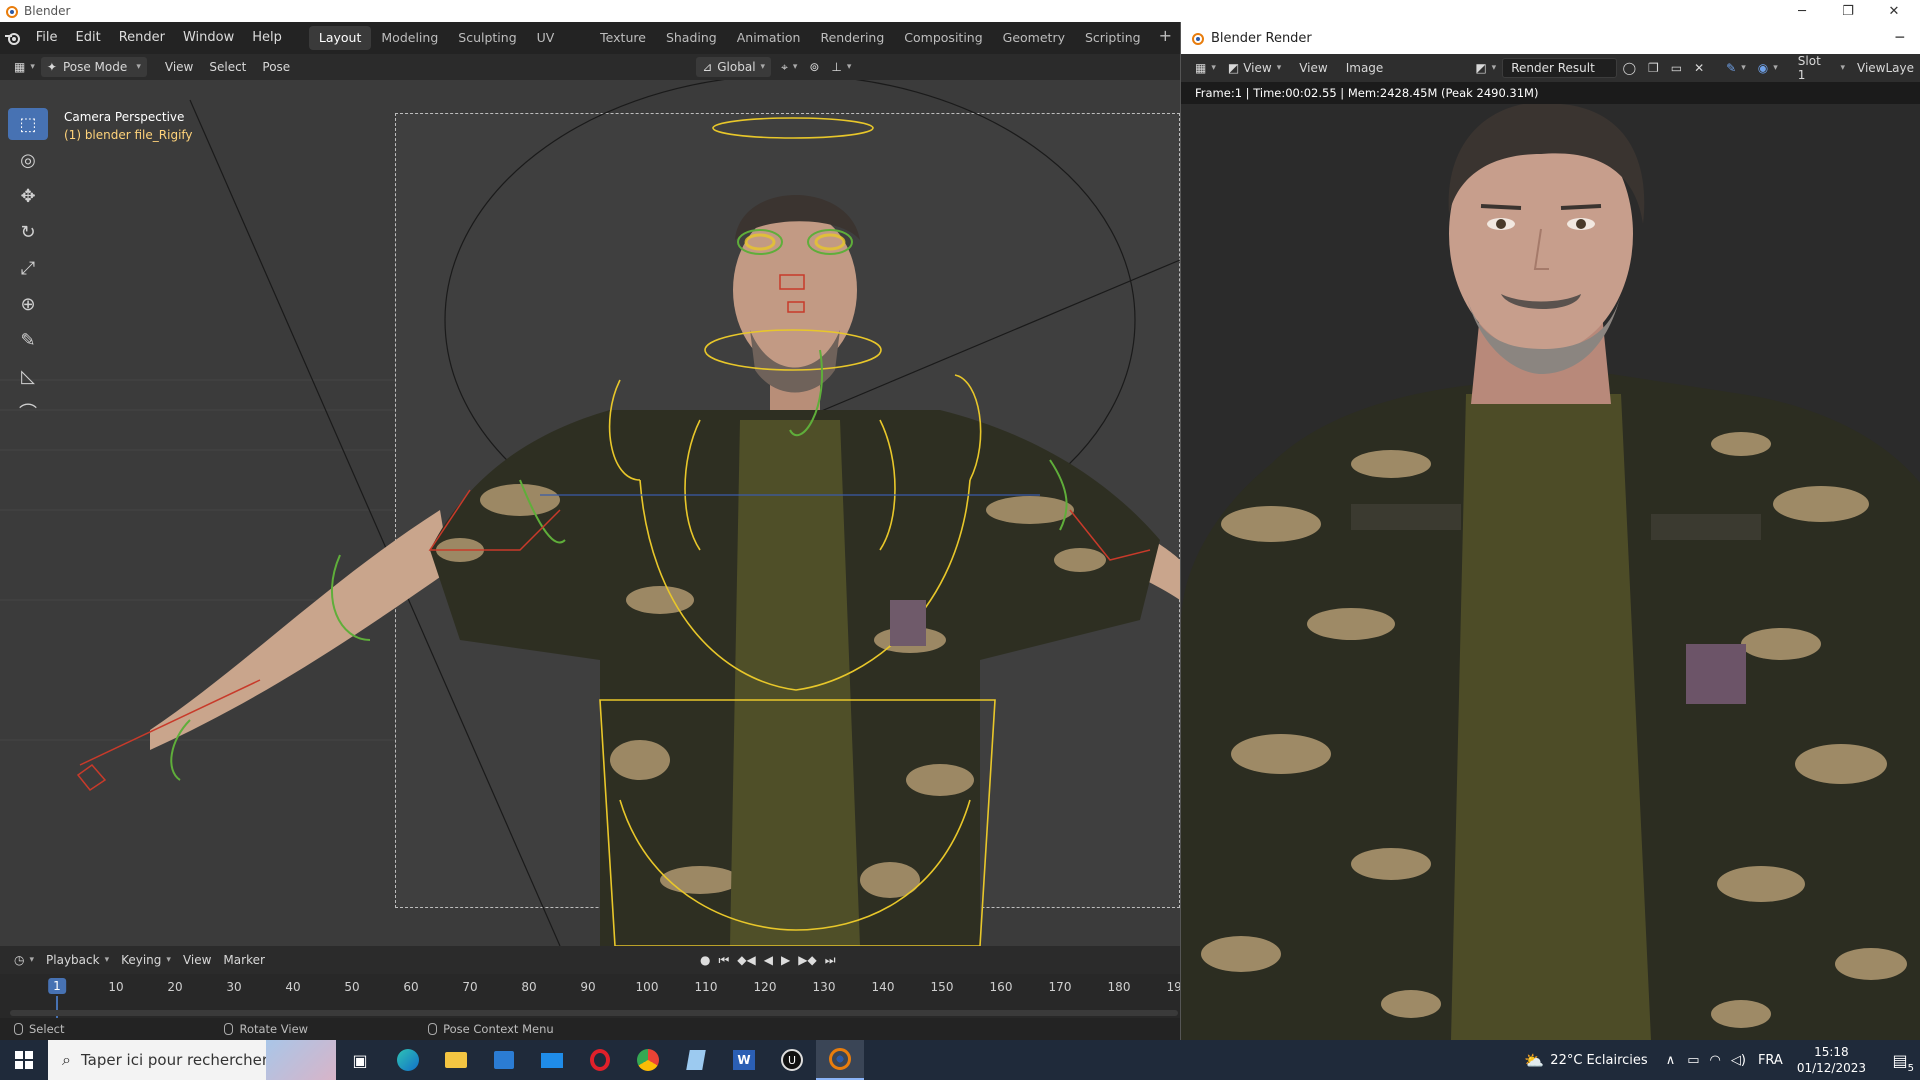 Image resolution: width=1920 pixels, height=1080 pixels. I want to click on menu-render: Render, so click(142, 38).